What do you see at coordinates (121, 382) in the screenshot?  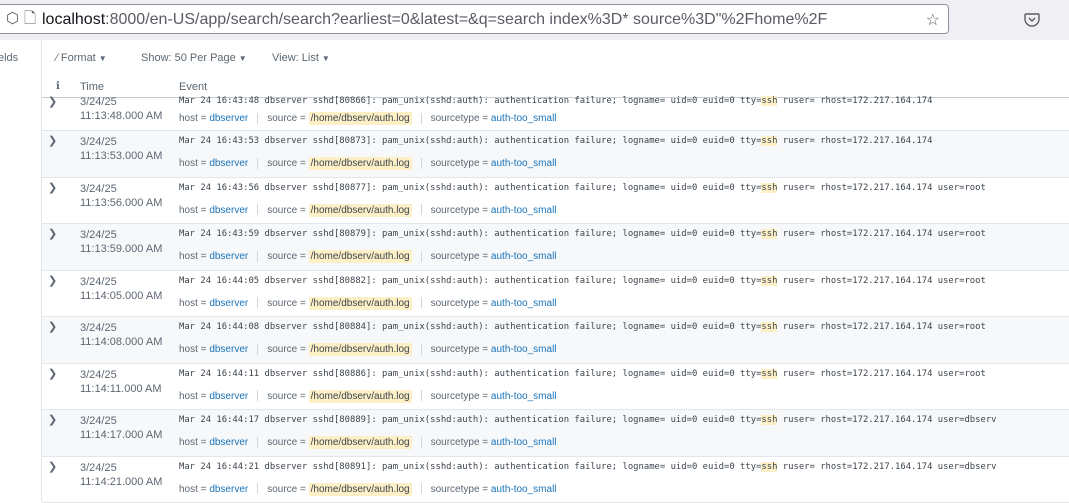 I see `event-time: 3/24/2511:14:11.000 AM` at bounding box center [121, 382].